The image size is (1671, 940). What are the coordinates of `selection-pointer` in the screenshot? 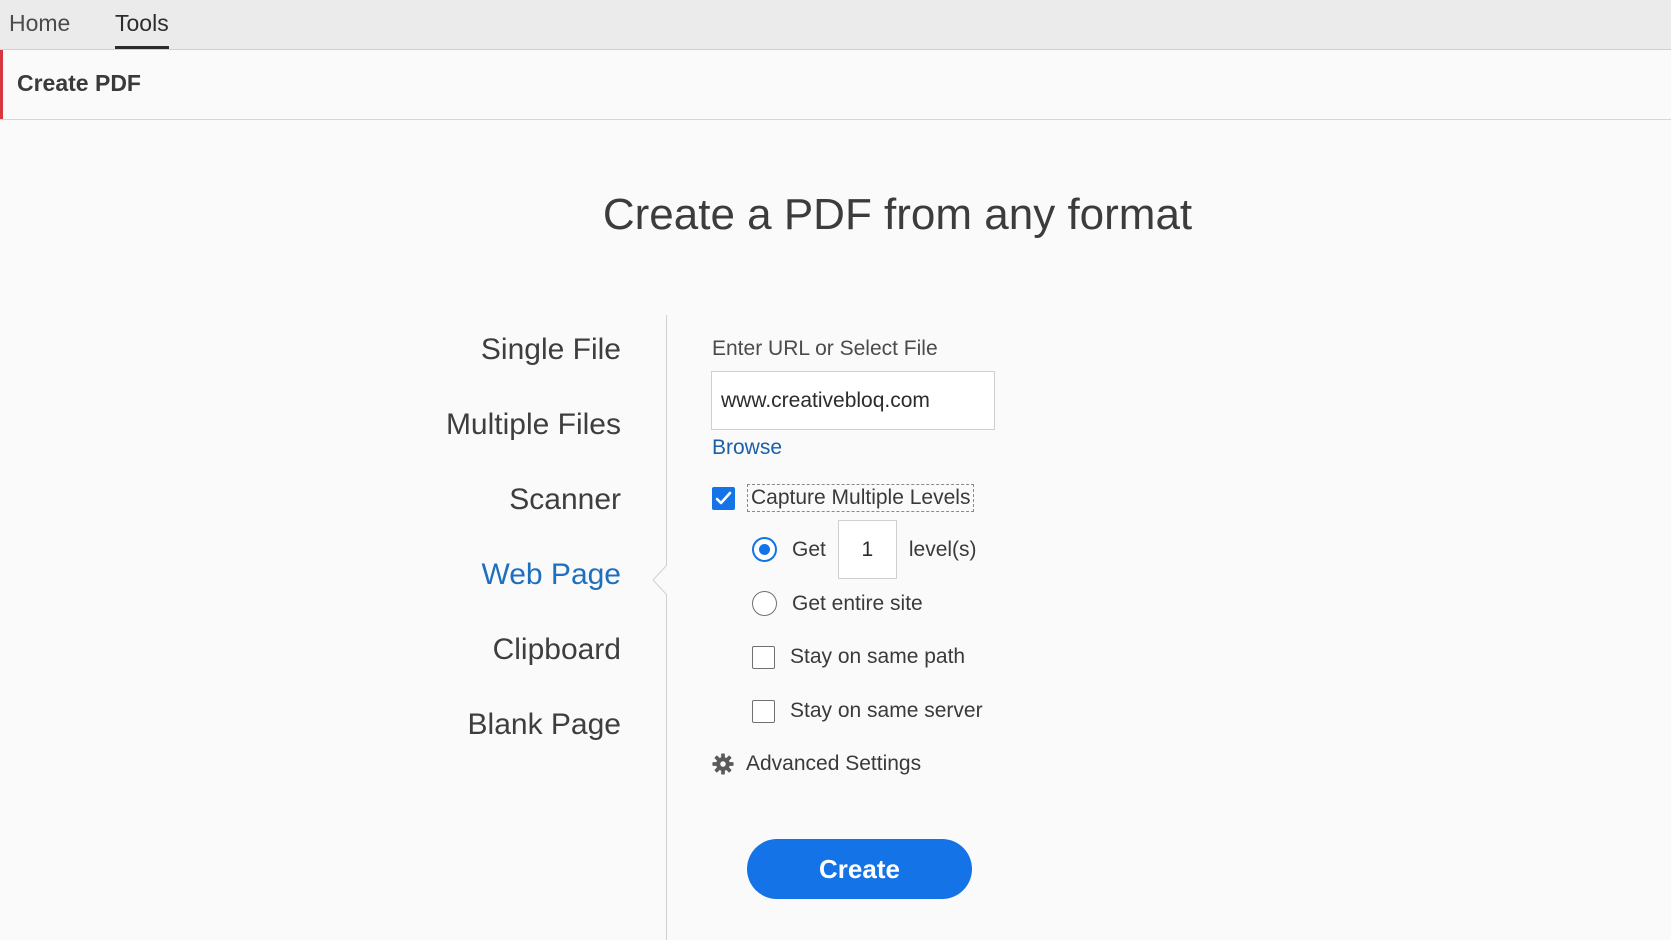 It's located at (661, 580).